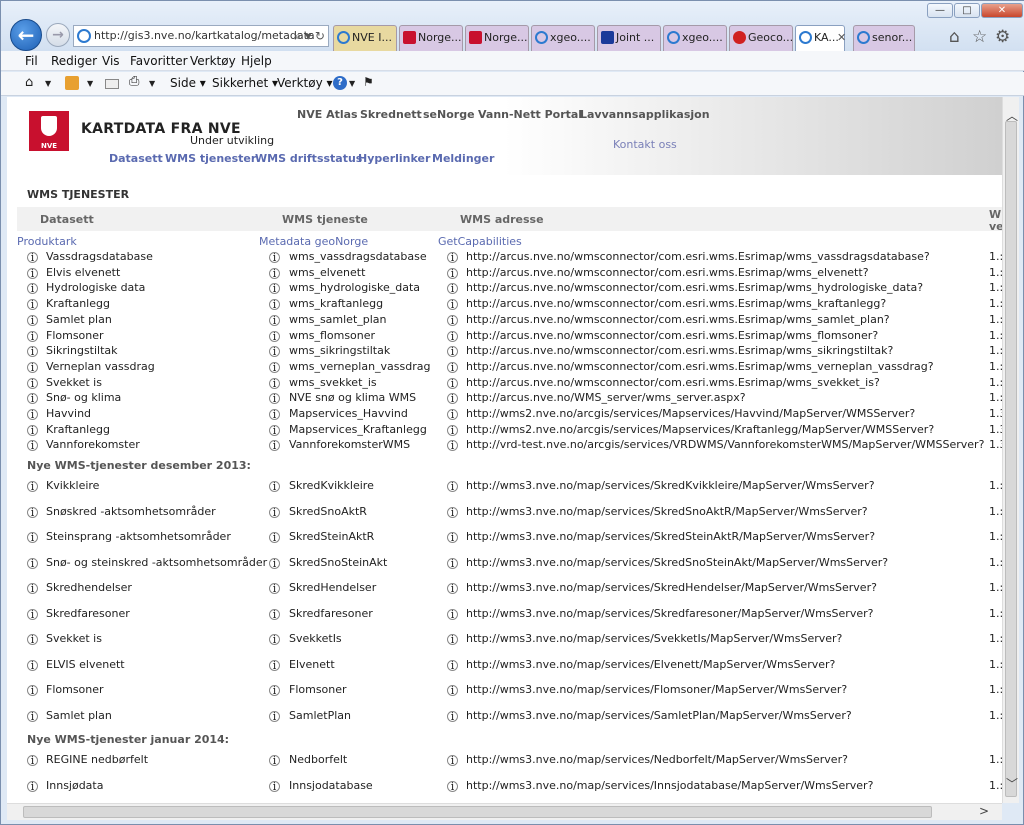 Image resolution: width=1024 pixels, height=825 pixels. I want to click on link-skrednett: Skrednett, so click(391, 114).